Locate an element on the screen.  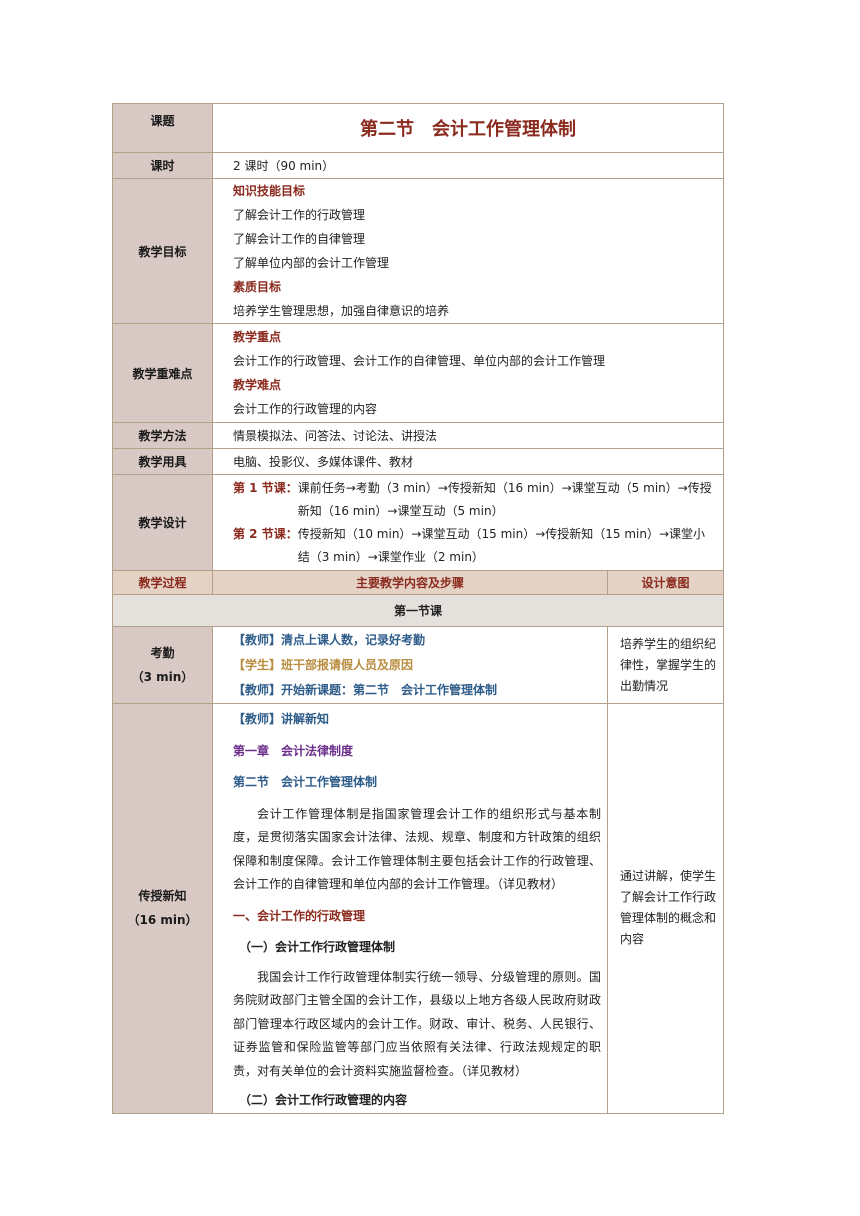
methods-label: 教学方法 is located at coordinates (162, 435).